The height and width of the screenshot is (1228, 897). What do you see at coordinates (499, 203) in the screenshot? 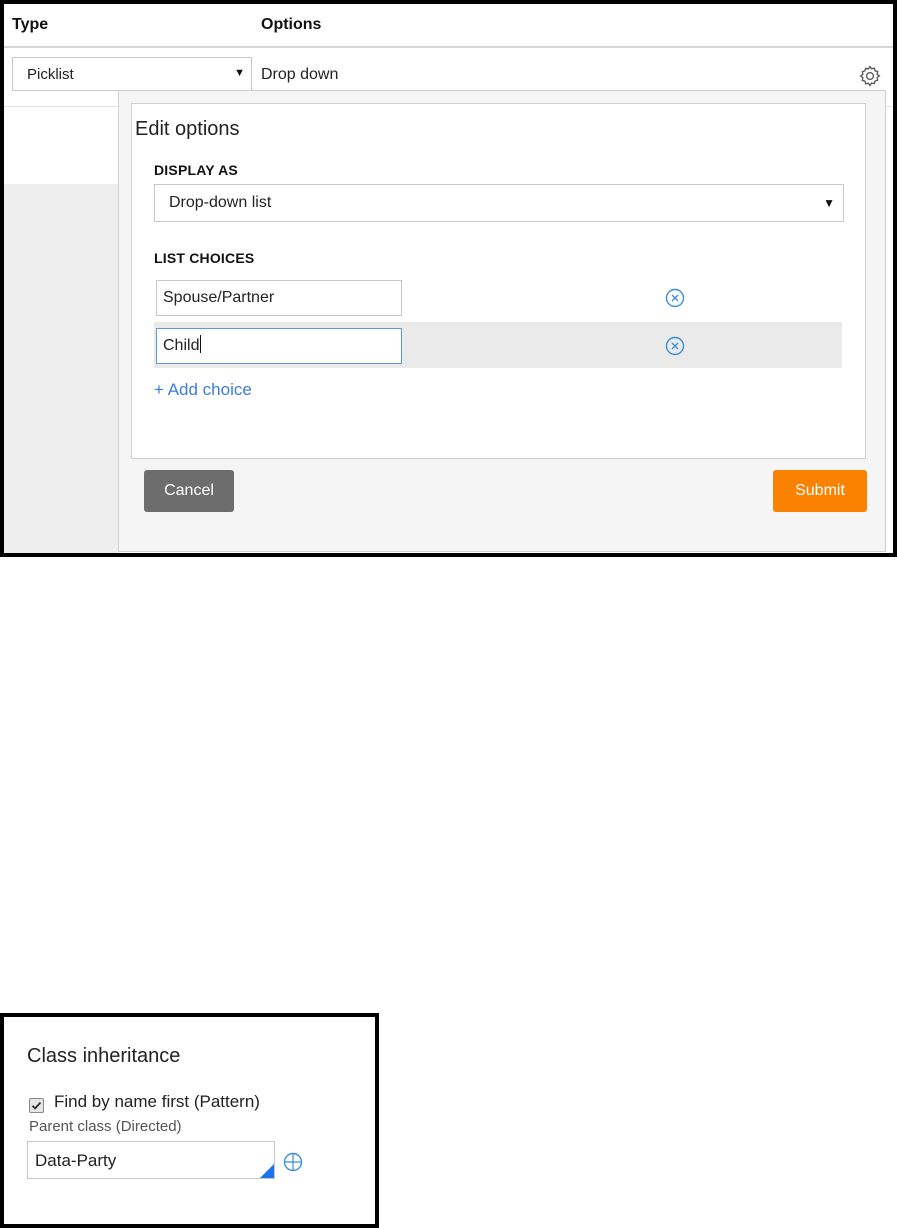
I see `display-as-select: Drop-down list ▼` at bounding box center [499, 203].